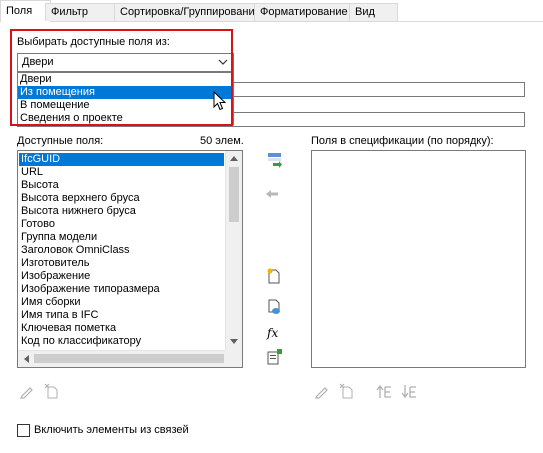 The height and width of the screenshot is (453, 543). Describe the element at coordinates (121, 315) in the screenshot. I see `list-item: Имя типа в IFC` at that location.